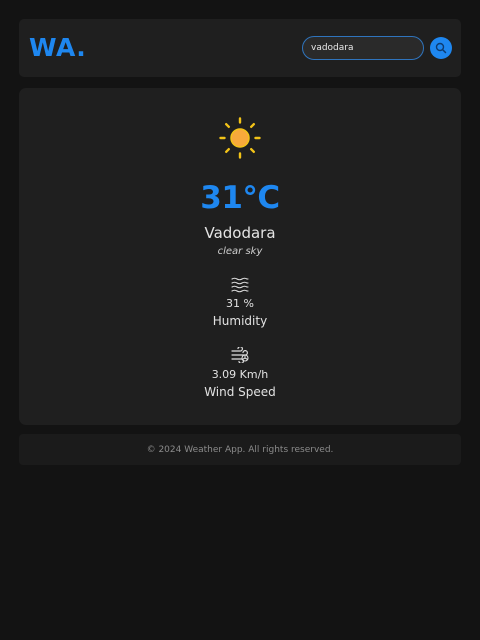  What do you see at coordinates (240, 198) in the screenshot?
I see `temperature: 31°C` at bounding box center [240, 198].